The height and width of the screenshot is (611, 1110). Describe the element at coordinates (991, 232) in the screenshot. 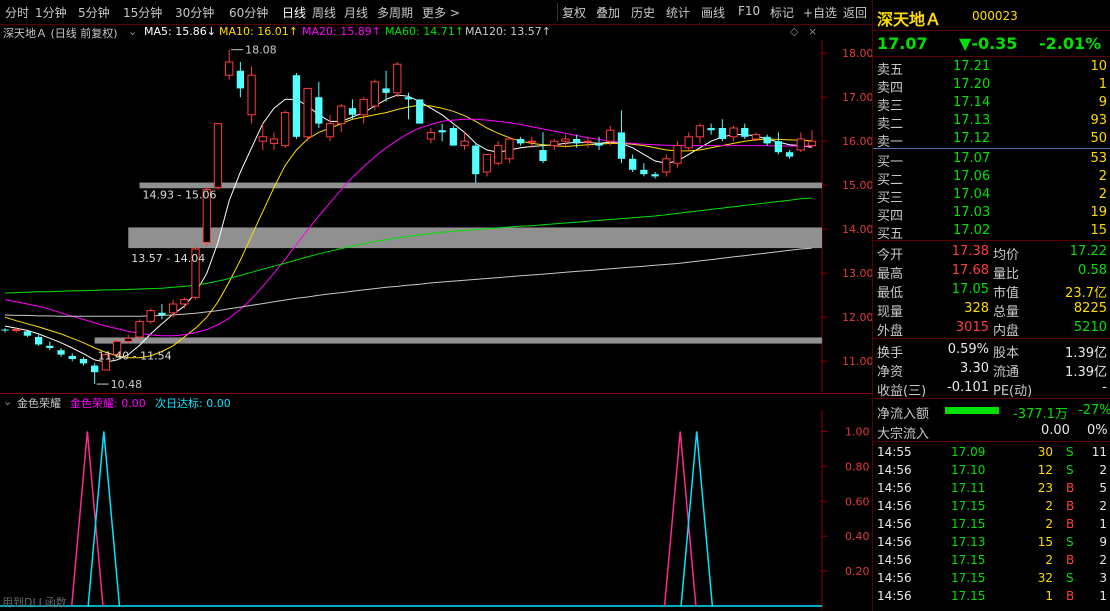

I see `bid-row: 买五 17.02 15` at that location.